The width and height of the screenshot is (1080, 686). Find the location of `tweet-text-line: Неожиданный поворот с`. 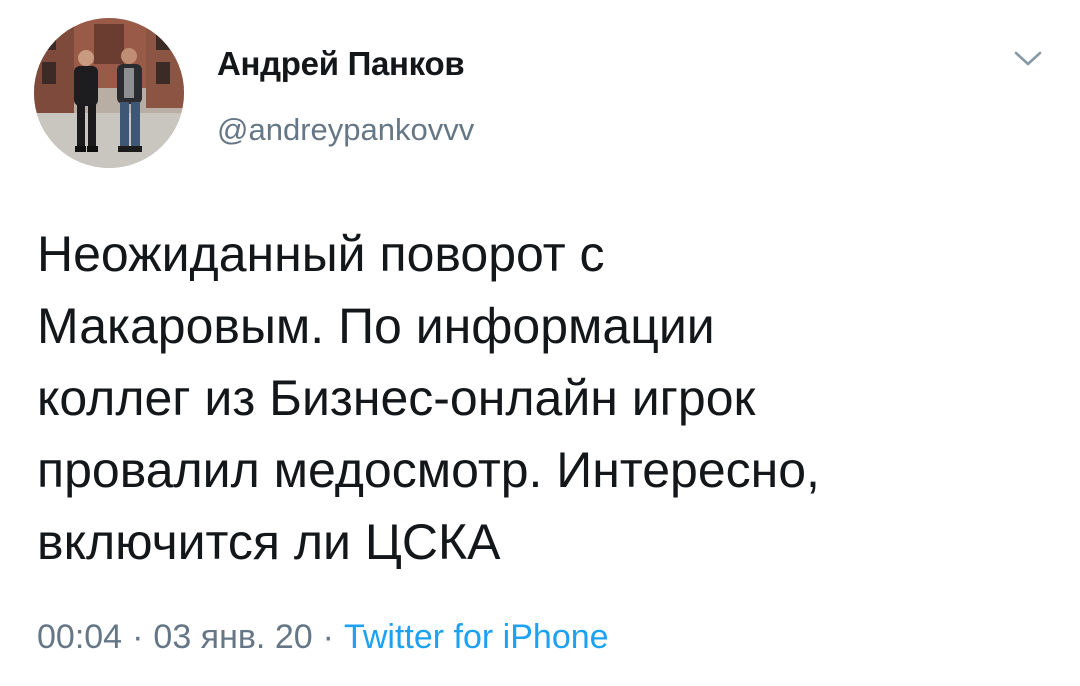

tweet-text-line: Неожиданный поворот с is located at coordinates (321, 254).